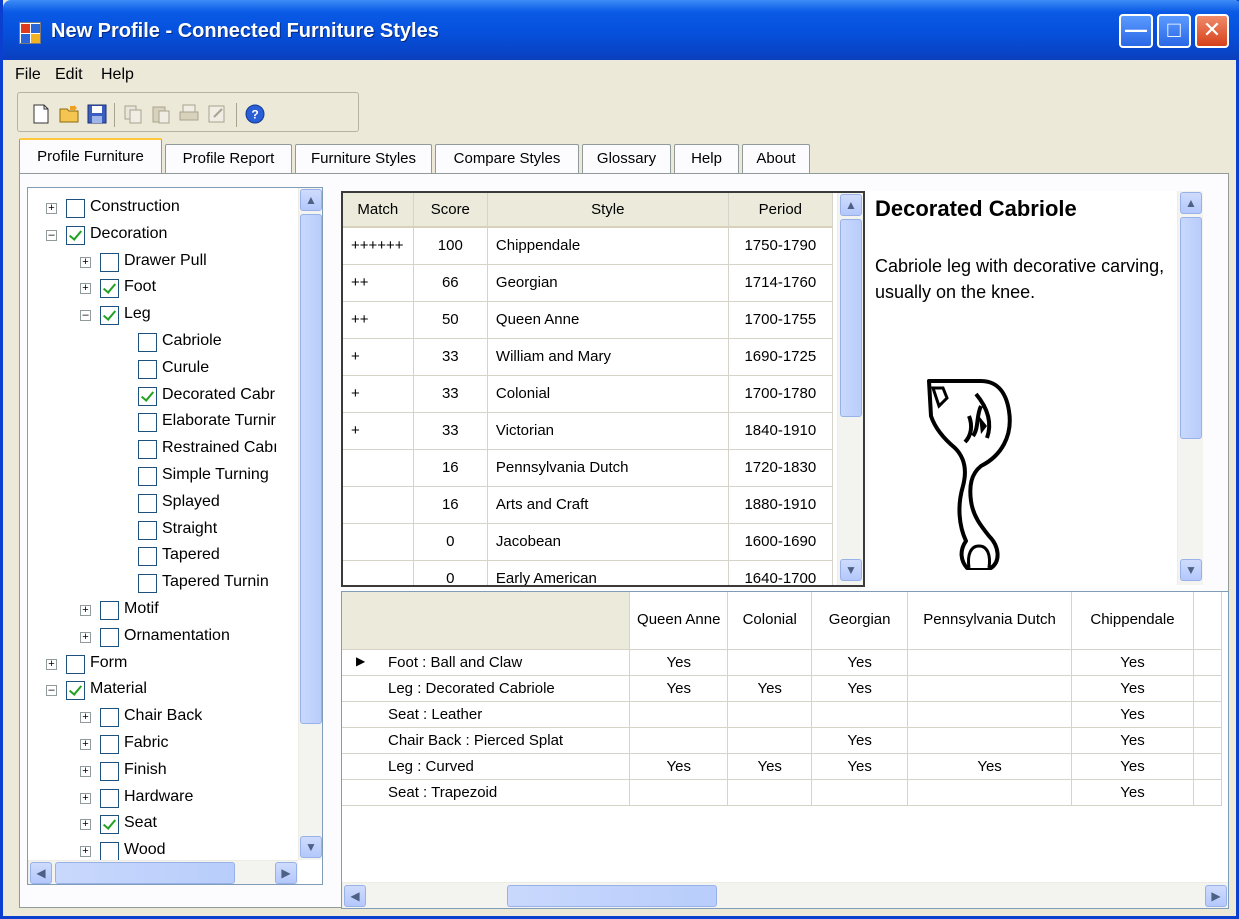  I want to click on properties-icon, so click(217, 114).